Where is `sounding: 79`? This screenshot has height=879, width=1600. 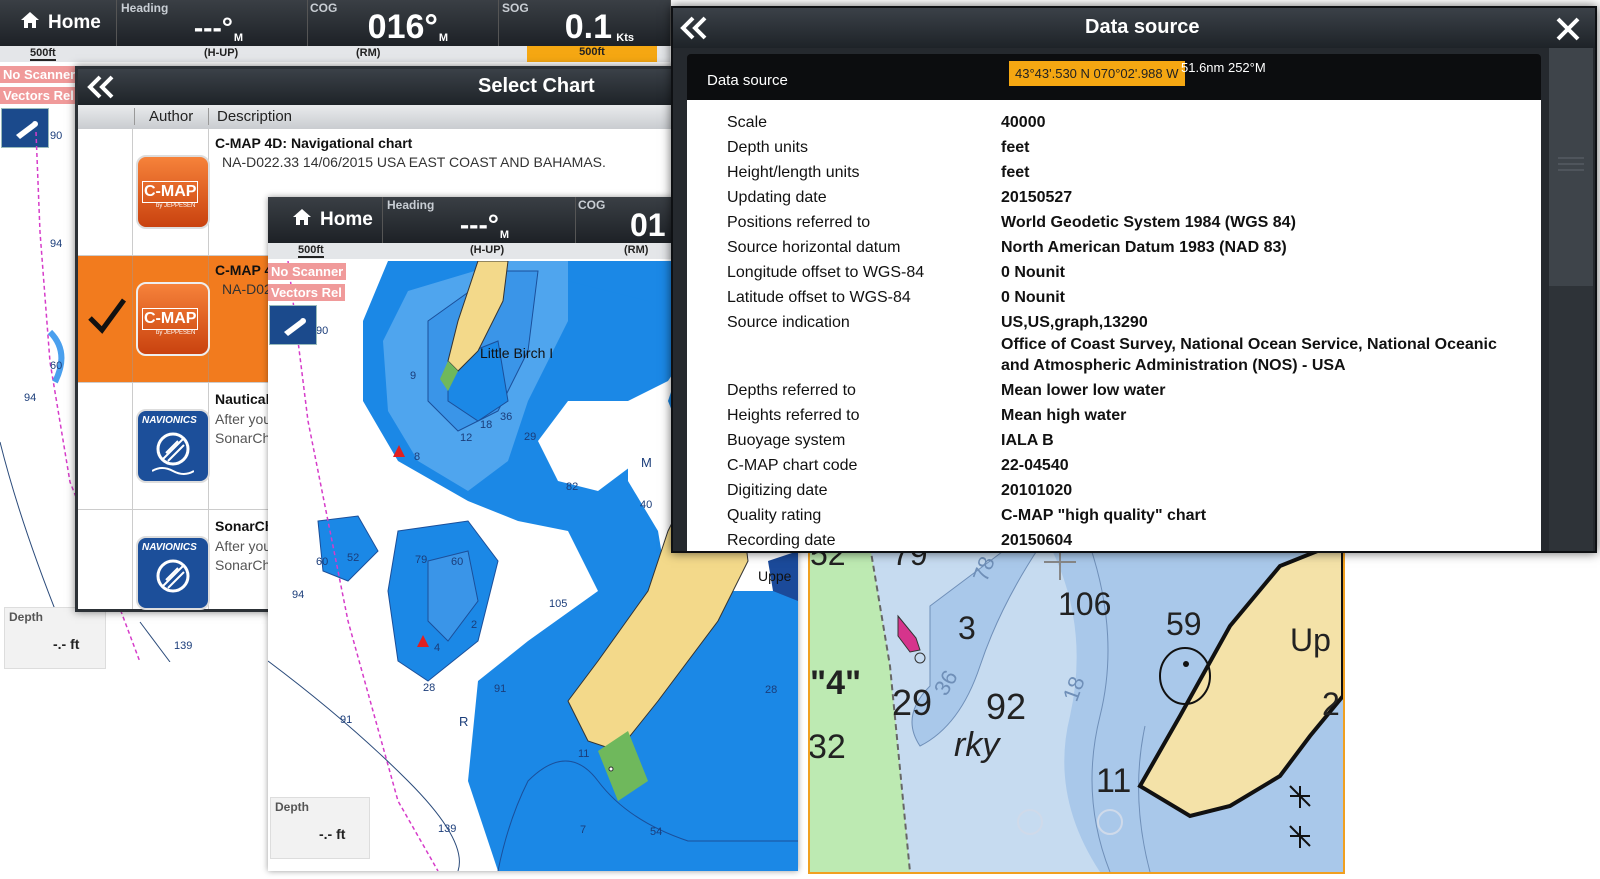
sounding: 79 is located at coordinates (421, 560).